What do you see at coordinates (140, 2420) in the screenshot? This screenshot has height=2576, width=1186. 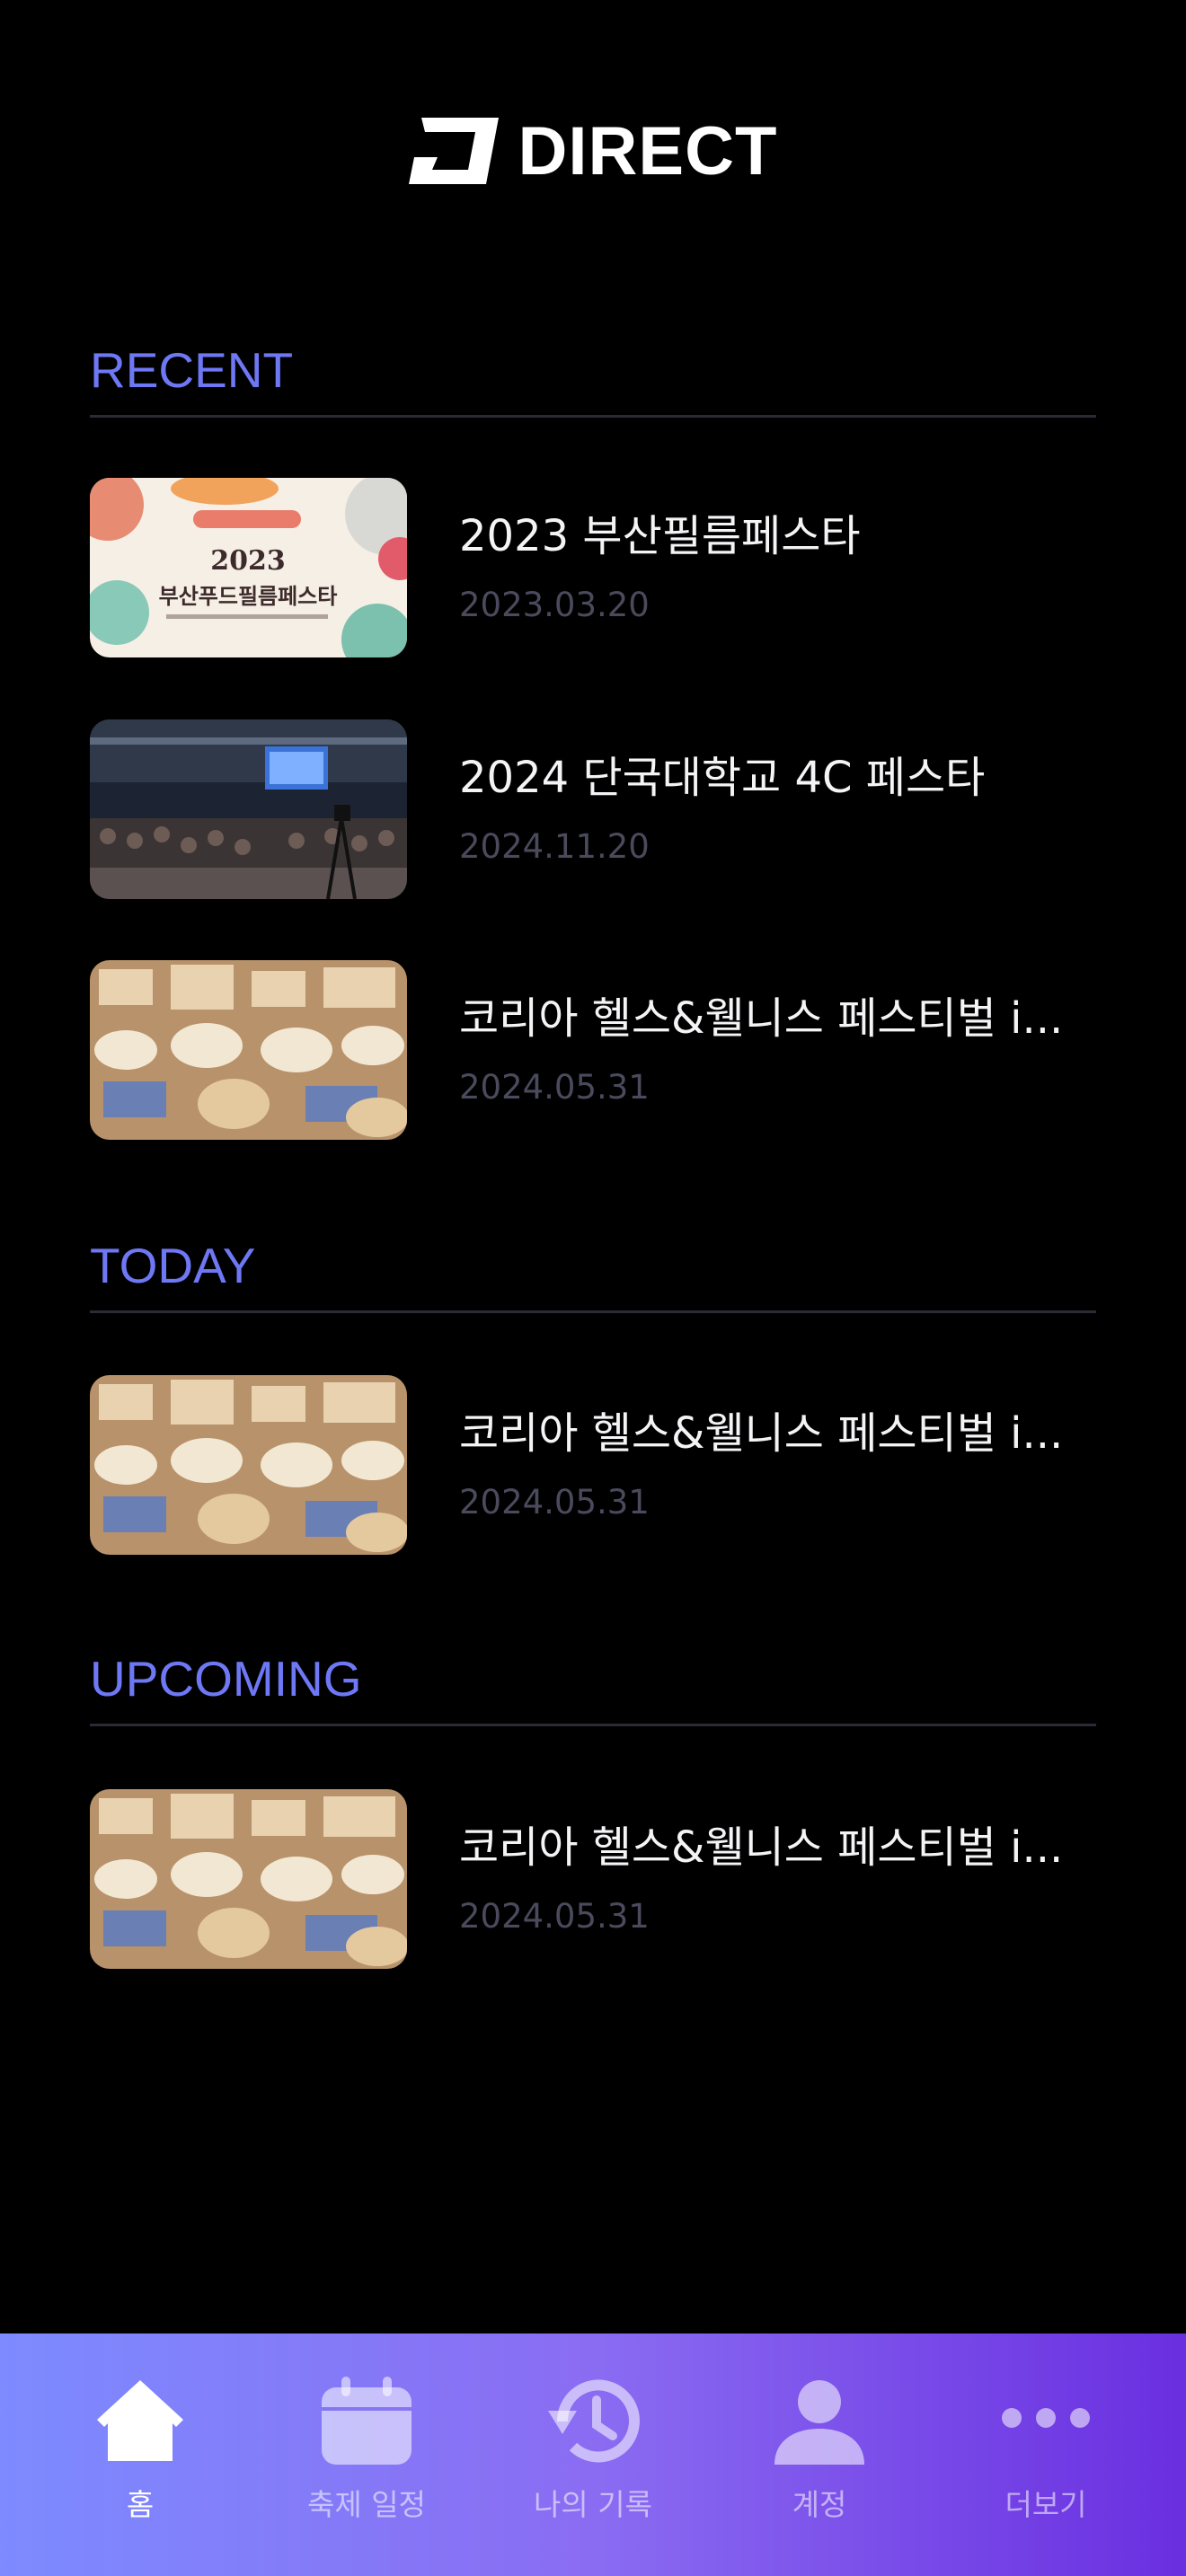 I see `home-icon` at bounding box center [140, 2420].